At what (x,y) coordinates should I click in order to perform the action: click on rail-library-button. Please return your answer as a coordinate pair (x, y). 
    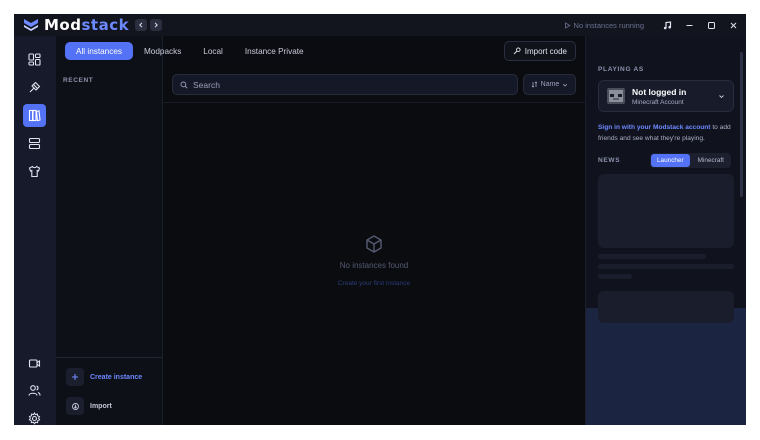
    Looking at the image, I should click on (34, 115).